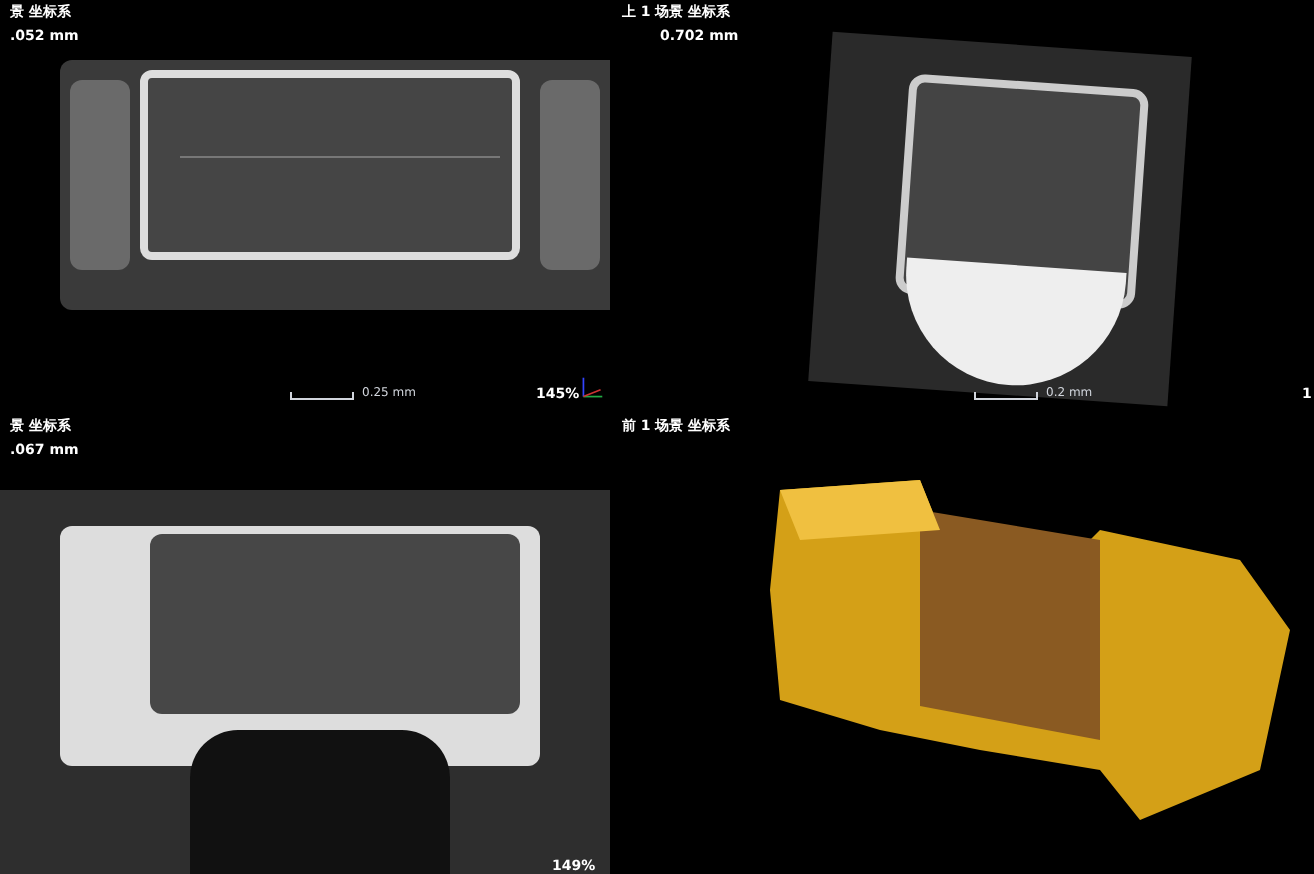 This screenshot has height=874, width=1314. What do you see at coordinates (592, 388) in the screenshot?
I see `axis-icon` at bounding box center [592, 388].